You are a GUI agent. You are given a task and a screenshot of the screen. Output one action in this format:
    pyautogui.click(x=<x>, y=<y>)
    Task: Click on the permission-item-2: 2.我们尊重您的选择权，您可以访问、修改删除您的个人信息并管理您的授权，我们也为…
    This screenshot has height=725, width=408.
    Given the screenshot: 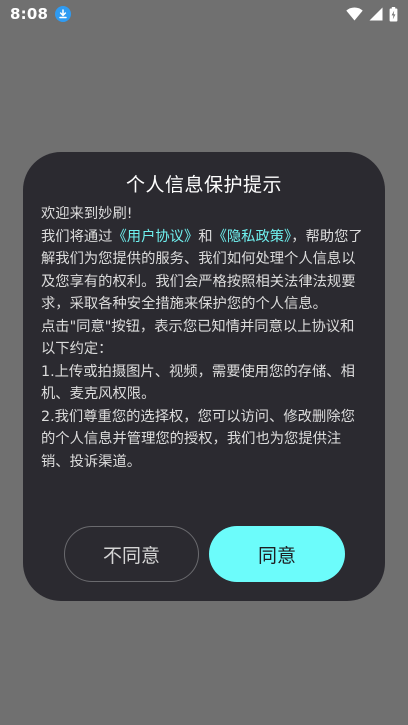 What is the action you would take?
    pyautogui.click(x=198, y=439)
    